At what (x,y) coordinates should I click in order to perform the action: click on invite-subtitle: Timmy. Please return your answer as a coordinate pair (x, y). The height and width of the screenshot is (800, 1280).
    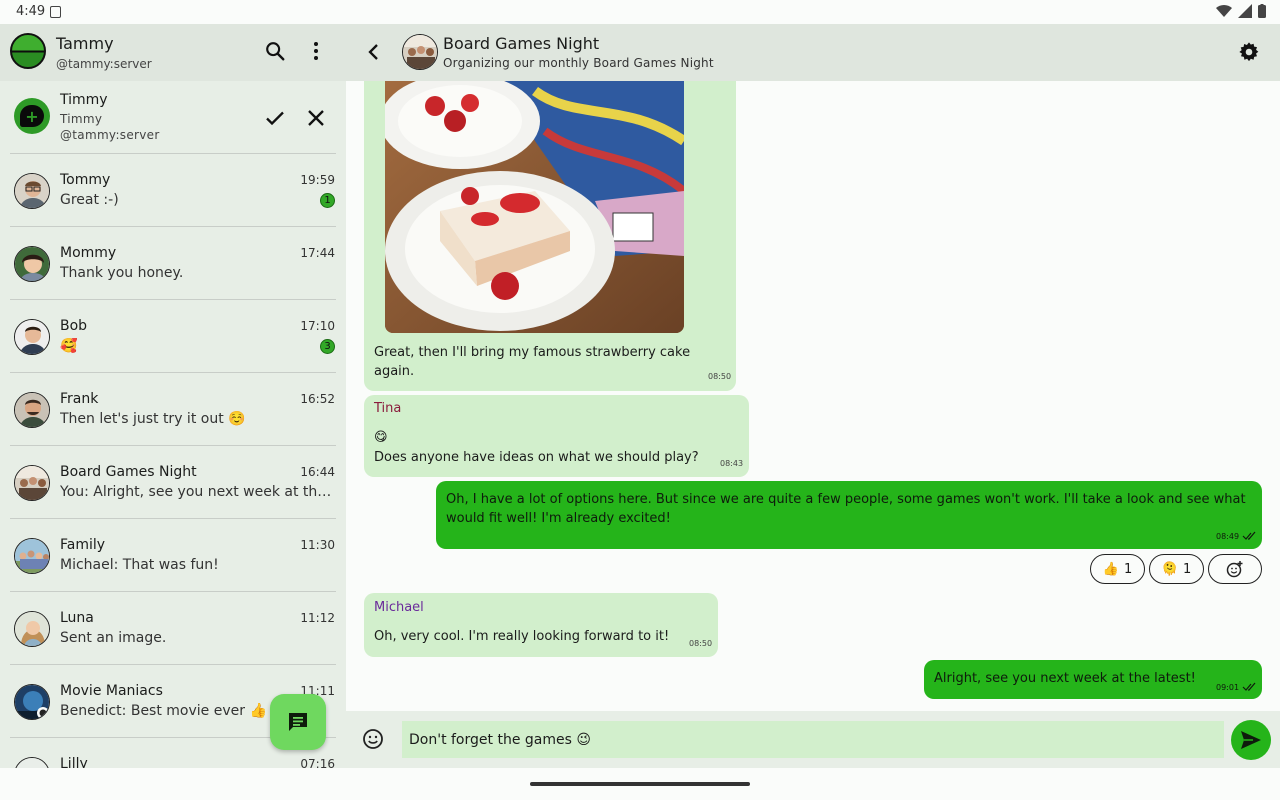
    Looking at the image, I should click on (81, 119).